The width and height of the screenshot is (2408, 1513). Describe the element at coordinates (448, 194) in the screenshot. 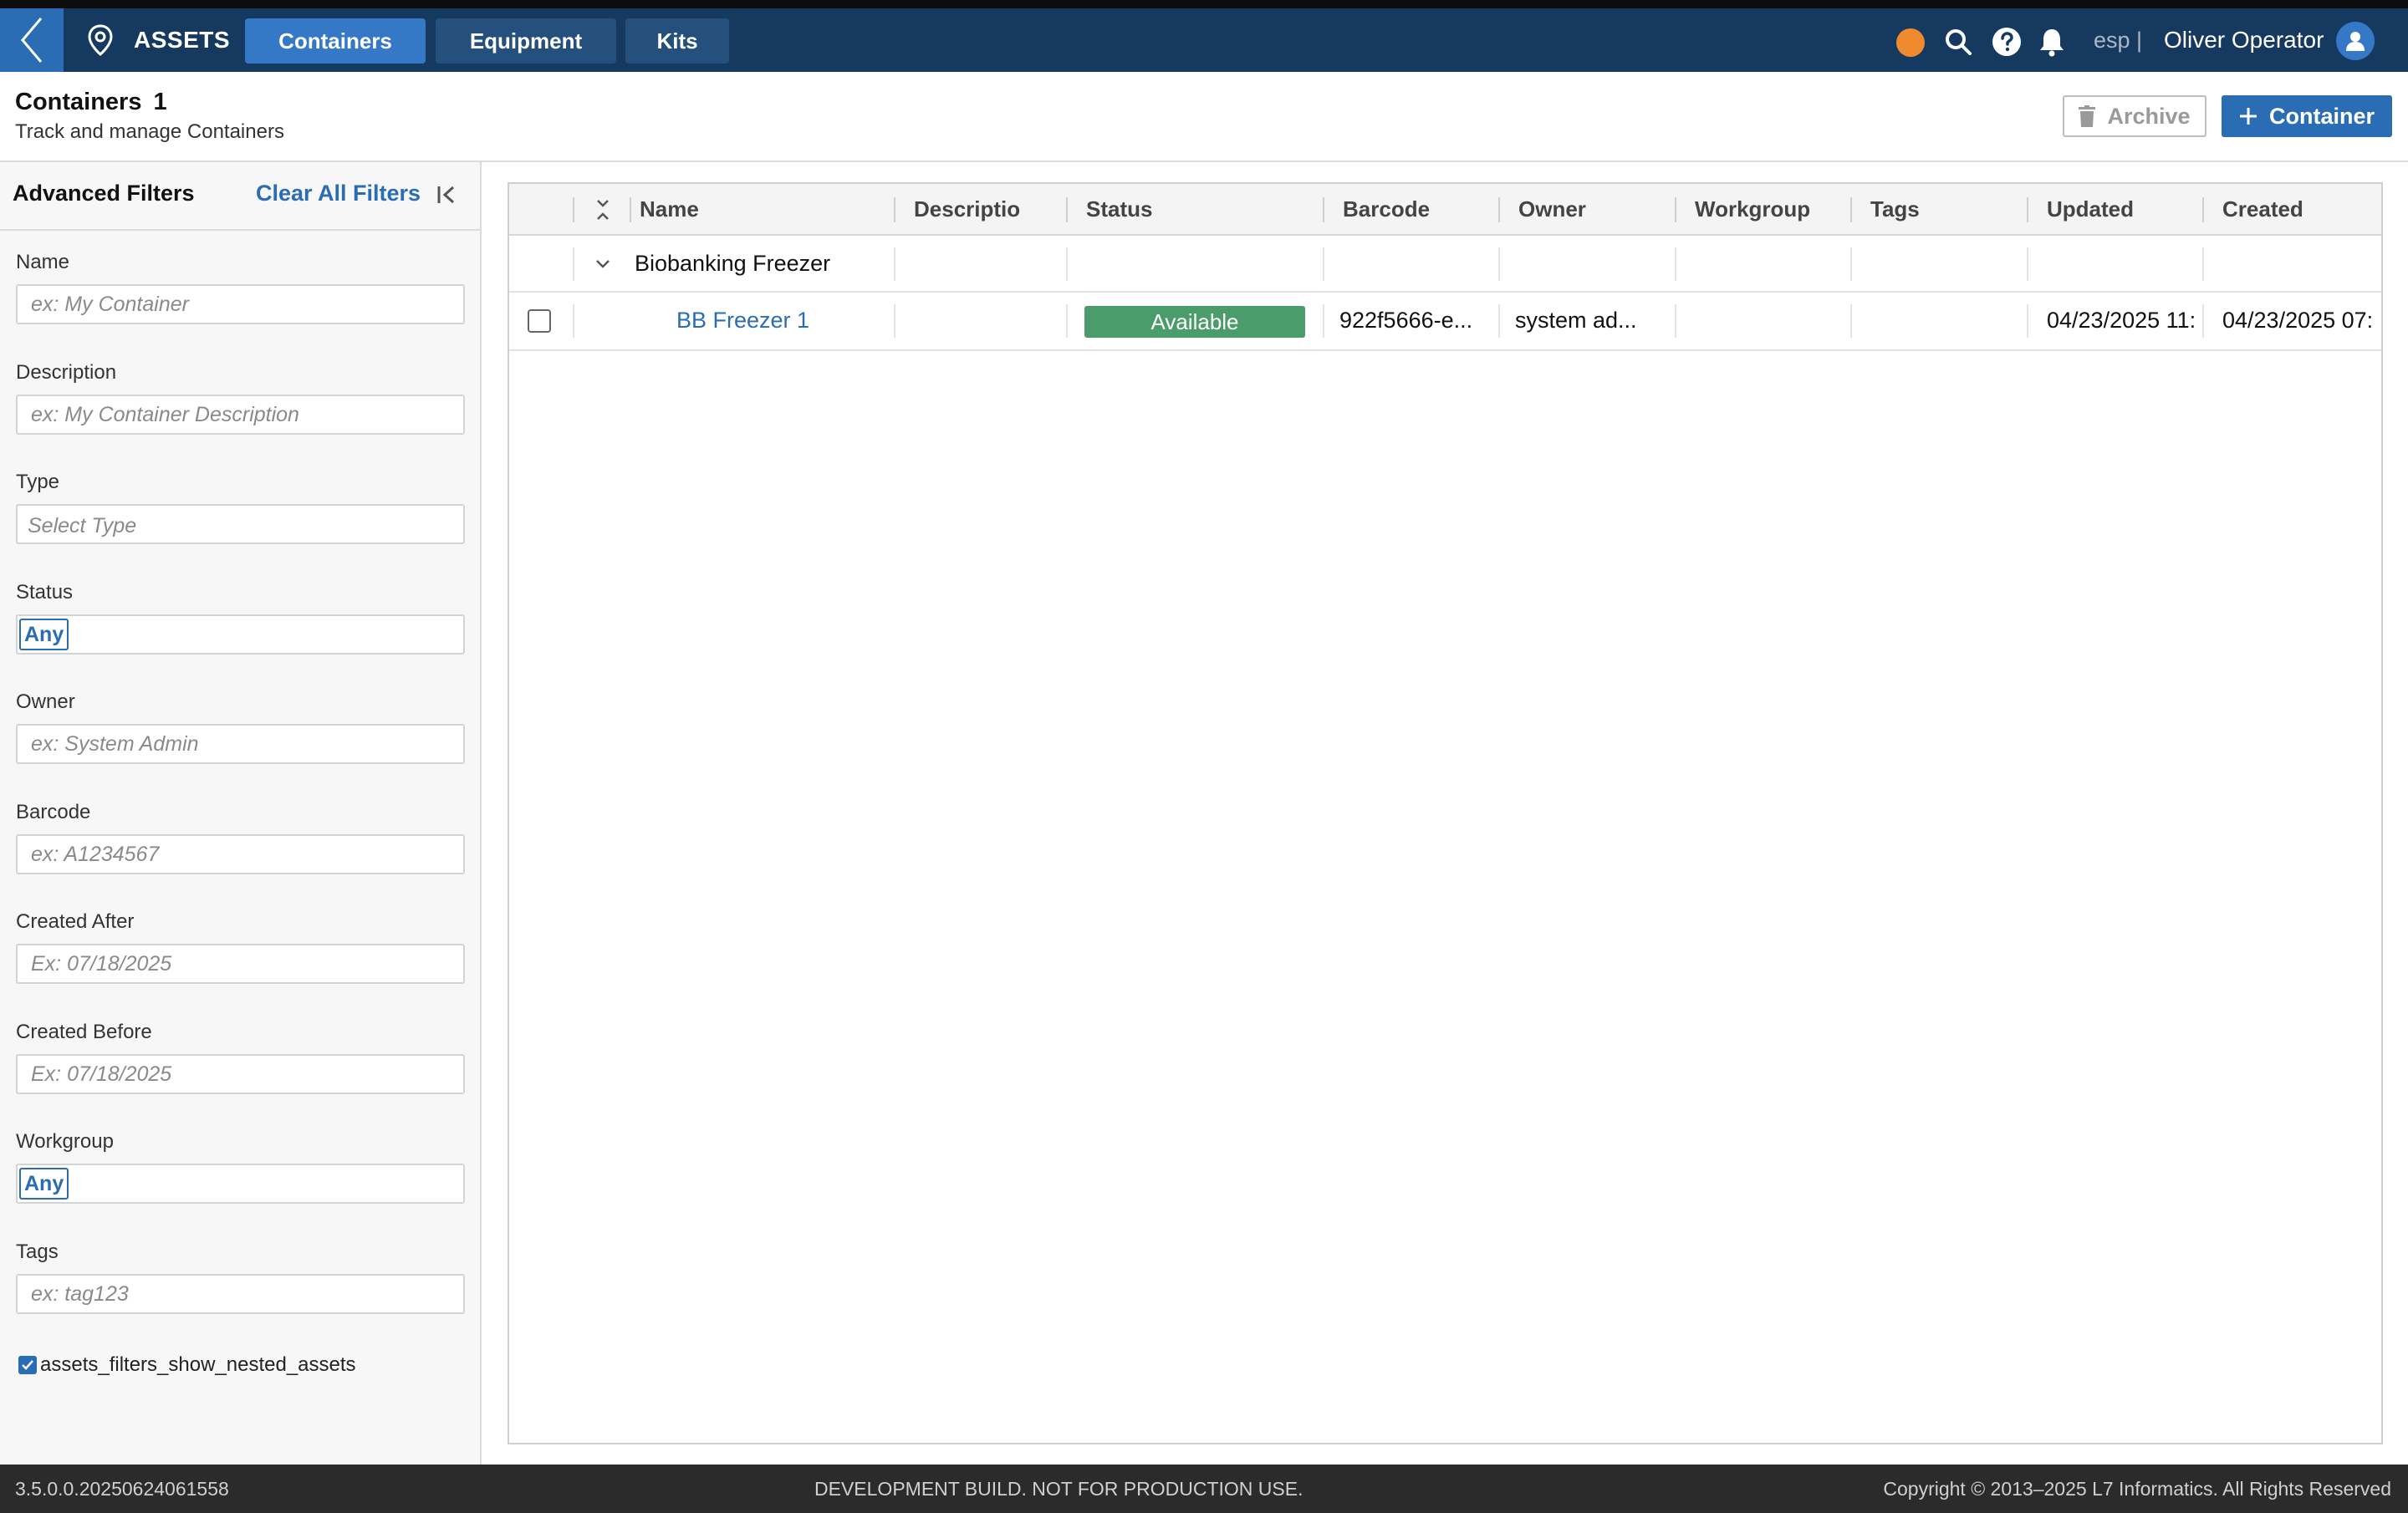

I see `collapse-panel-icon` at that location.